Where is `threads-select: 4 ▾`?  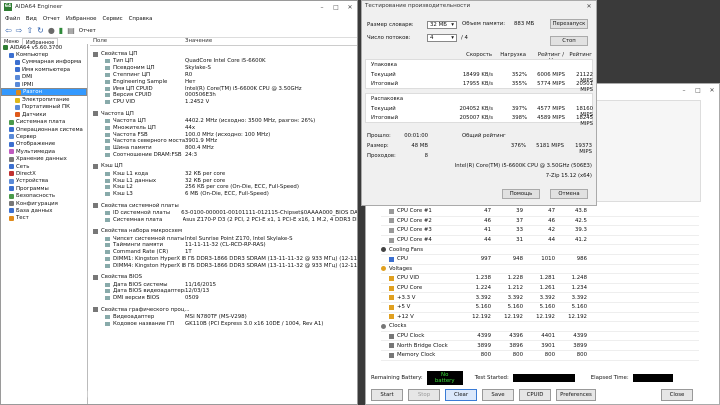
threads-select: 4 ▾ is located at coordinates (442, 38).